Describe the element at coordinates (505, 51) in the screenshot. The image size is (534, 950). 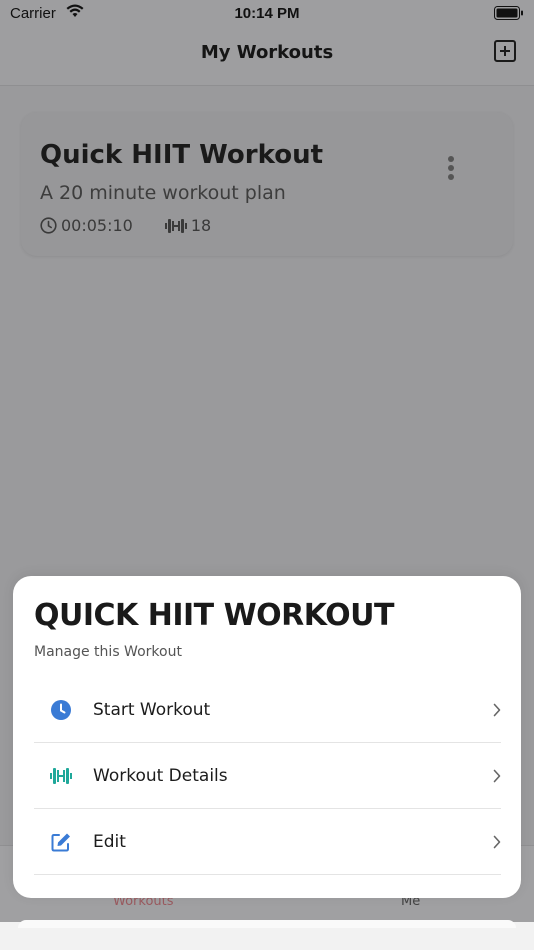
I see `add-workout-button` at that location.